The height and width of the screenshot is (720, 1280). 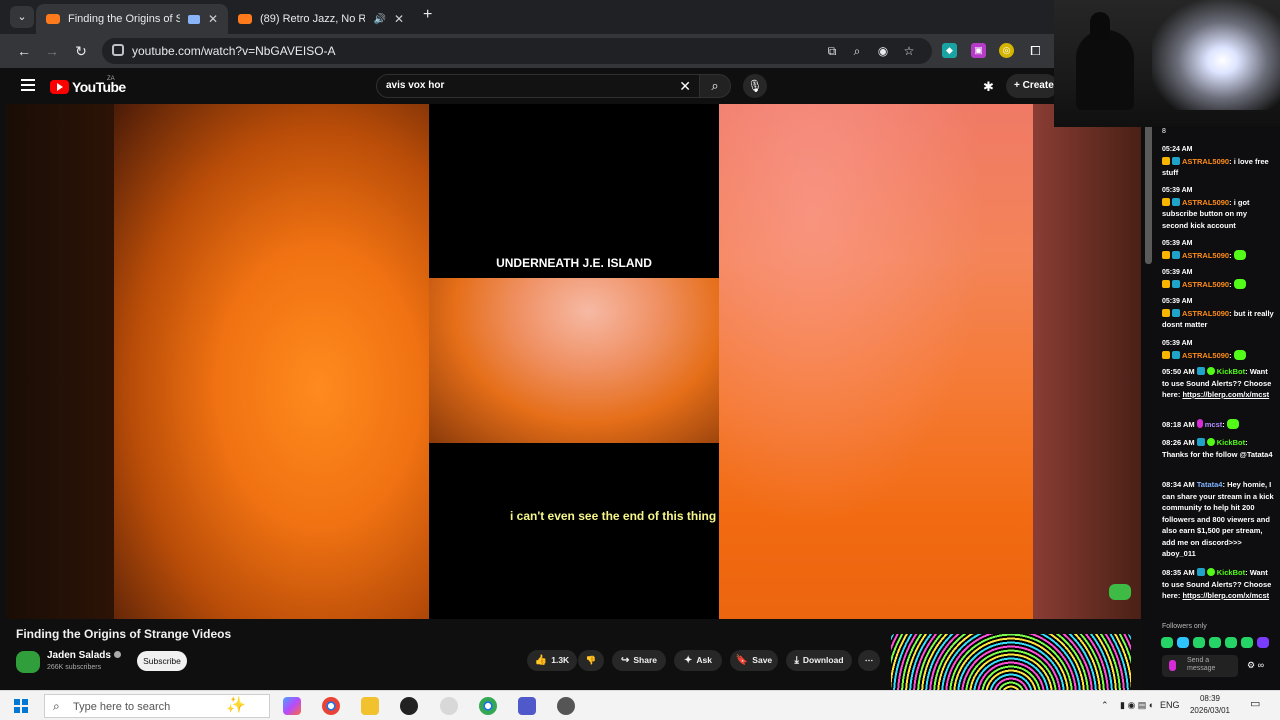 I want to click on video-frame-far-left, so click(x=60, y=361).